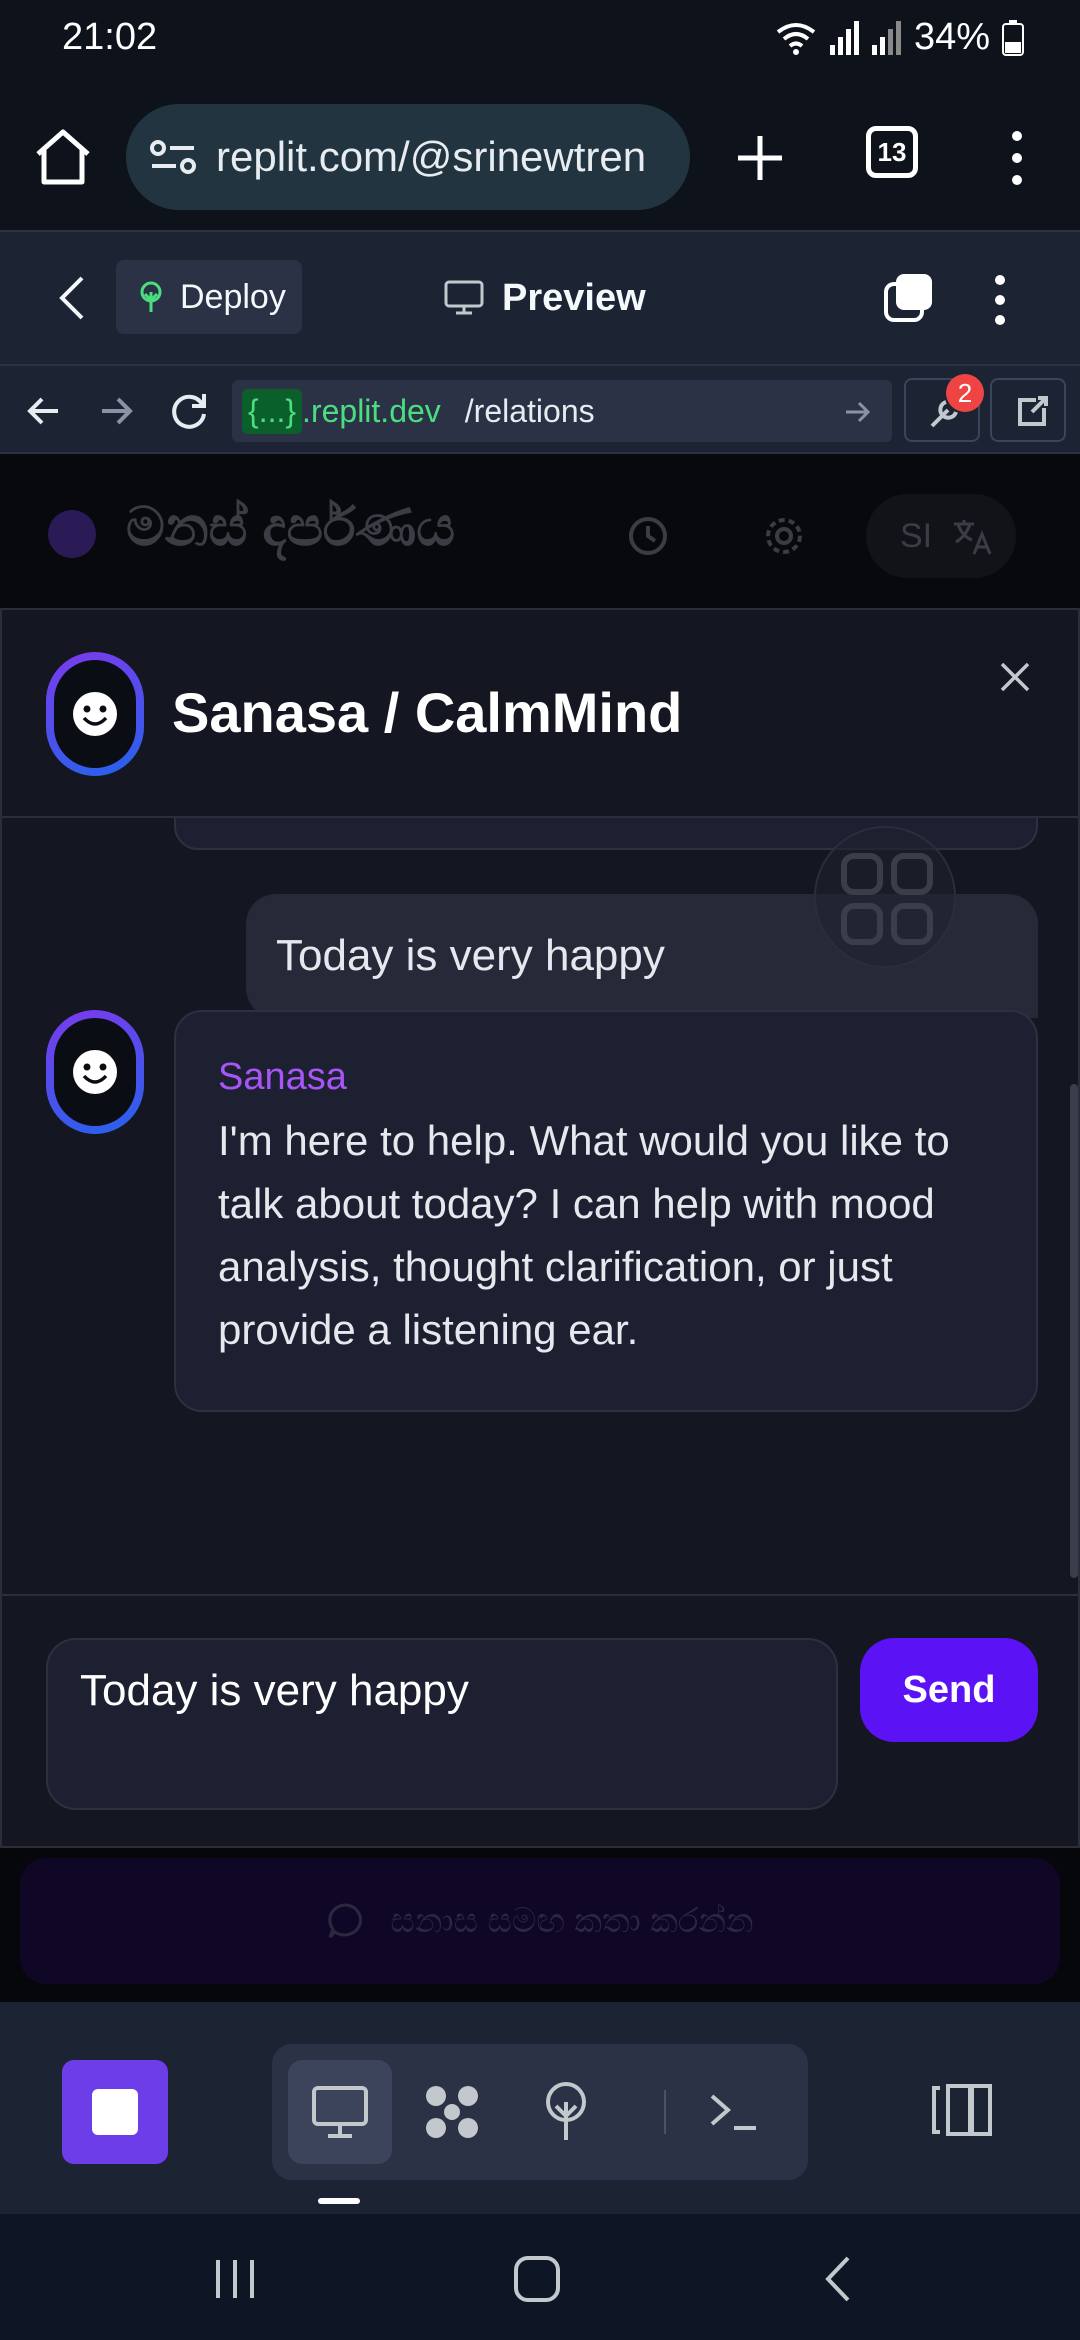 The height and width of the screenshot is (2340, 1080). I want to click on talk-to-sanasa-button: සනාස සමඟ කතා කරන්න, so click(540, 1921).